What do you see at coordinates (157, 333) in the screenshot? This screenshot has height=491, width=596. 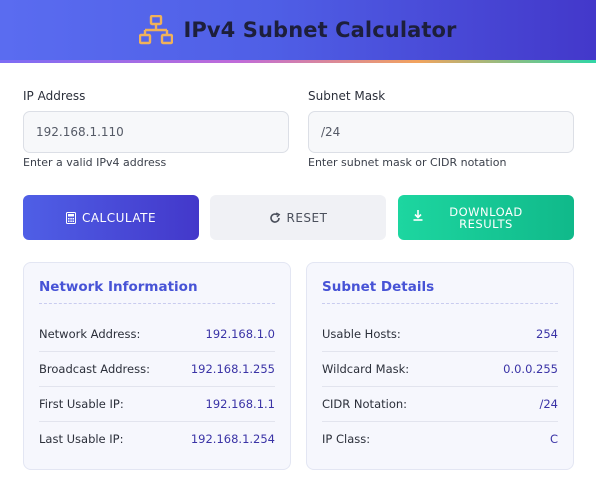 I see `info-row: Network Address: 192.168.1.0` at bounding box center [157, 333].